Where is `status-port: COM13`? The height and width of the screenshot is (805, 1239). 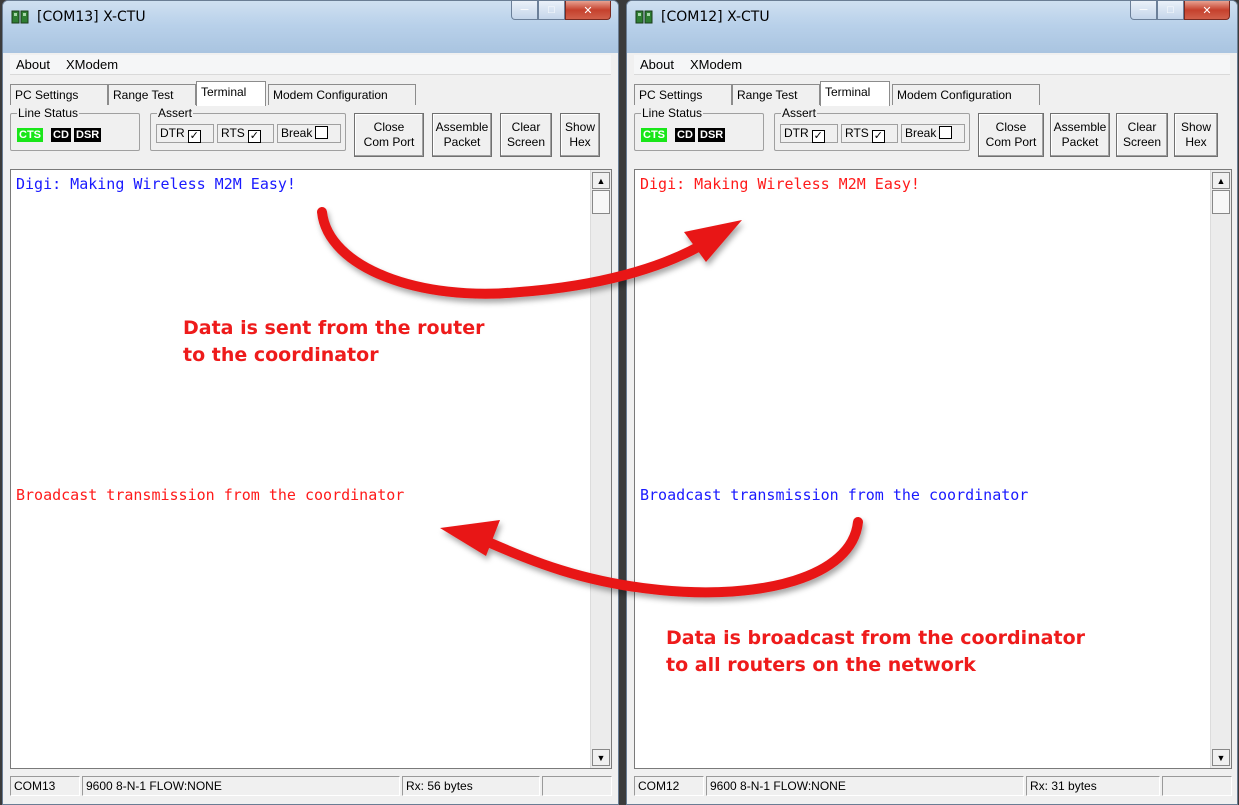 status-port: COM13 is located at coordinates (45, 786).